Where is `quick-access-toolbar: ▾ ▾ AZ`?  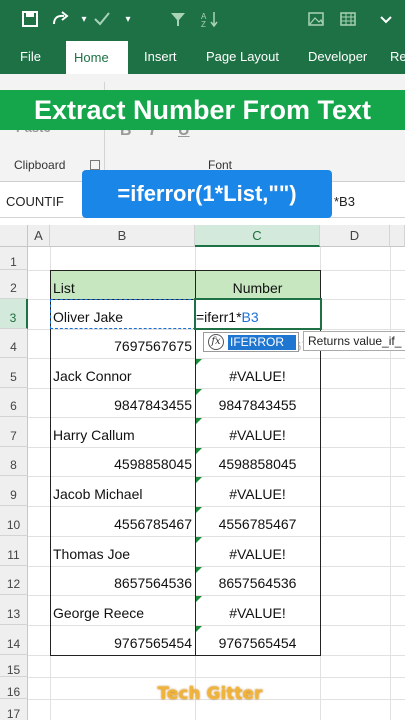 quick-access-toolbar: ▾ ▾ AZ is located at coordinates (202, 20).